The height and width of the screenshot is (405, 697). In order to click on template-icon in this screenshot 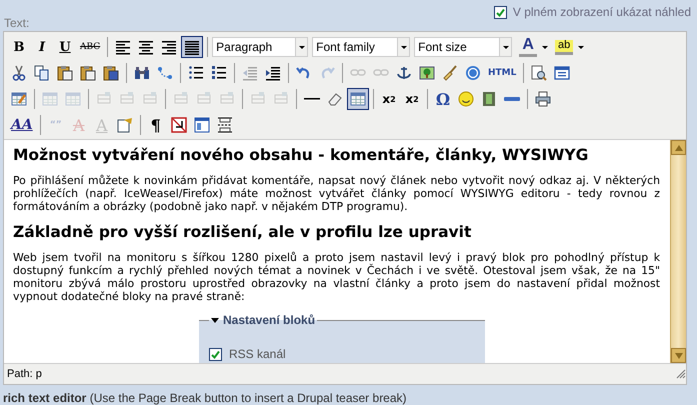, I will do `click(202, 125)`.